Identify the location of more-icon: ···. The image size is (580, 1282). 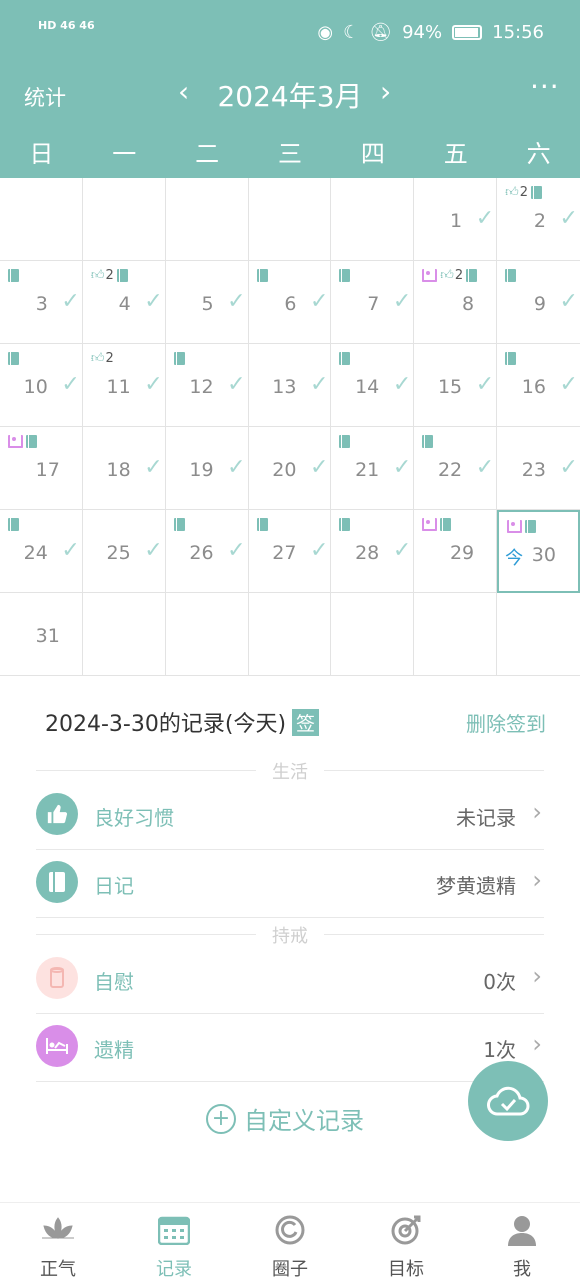
(545, 86).